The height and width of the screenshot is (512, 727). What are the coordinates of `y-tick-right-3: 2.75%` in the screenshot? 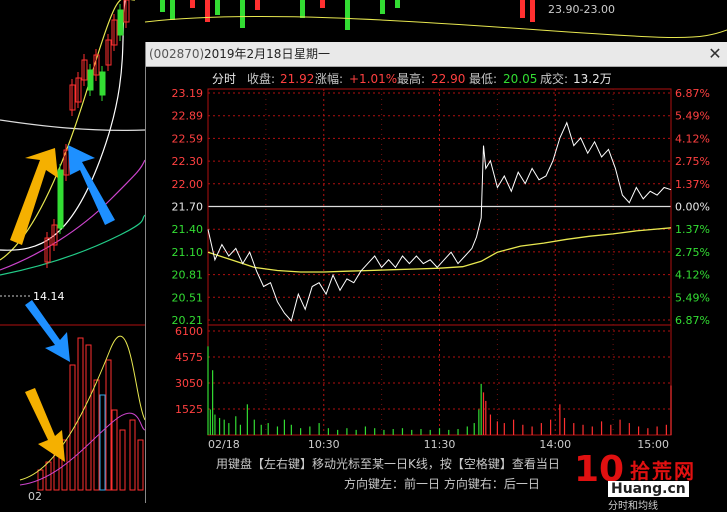 It's located at (692, 161).